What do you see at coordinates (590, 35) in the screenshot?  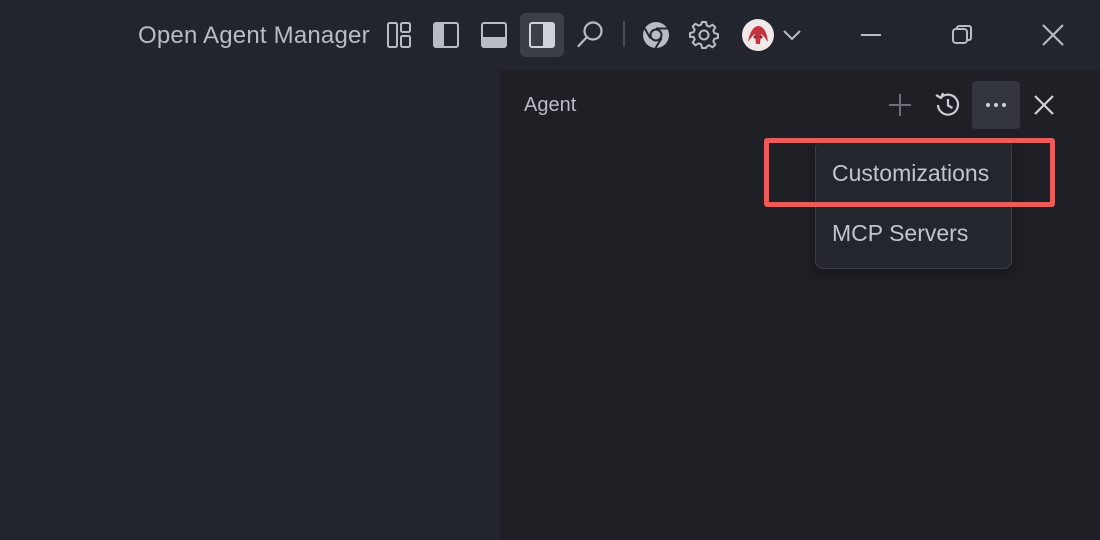 I see `search-icon` at bounding box center [590, 35].